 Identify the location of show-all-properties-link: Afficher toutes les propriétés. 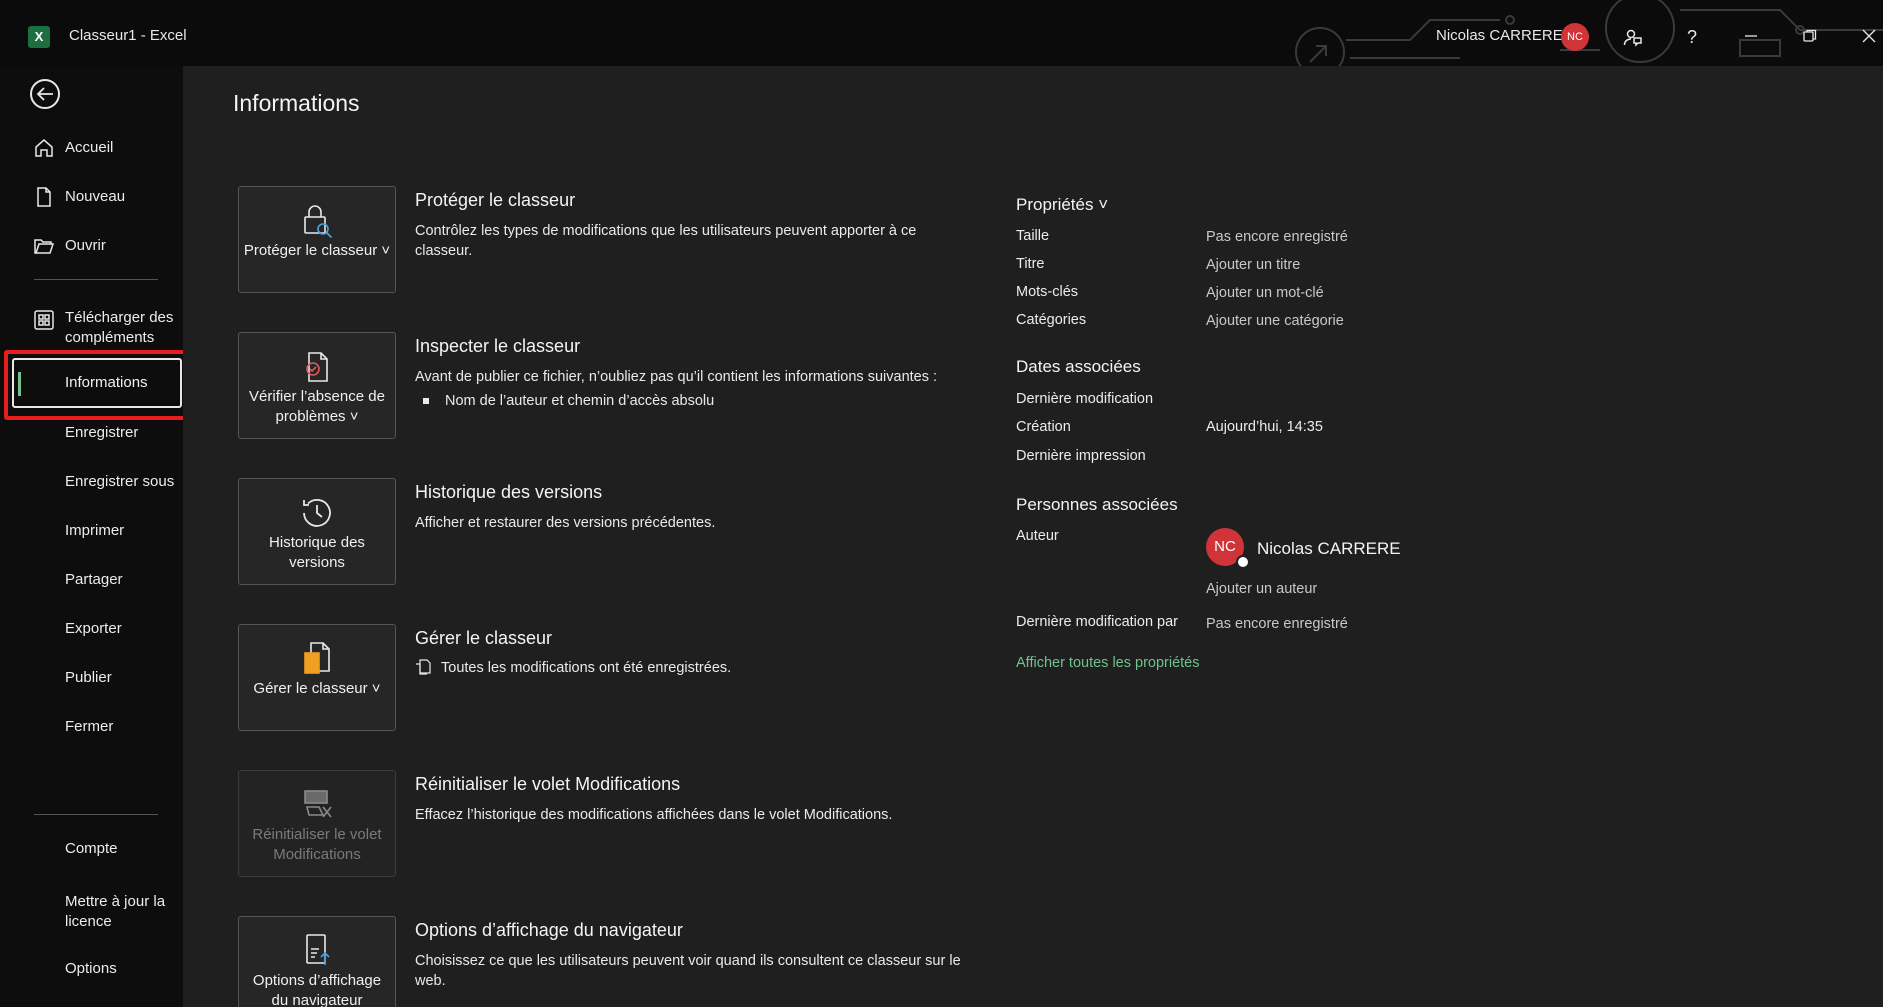
(1108, 663).